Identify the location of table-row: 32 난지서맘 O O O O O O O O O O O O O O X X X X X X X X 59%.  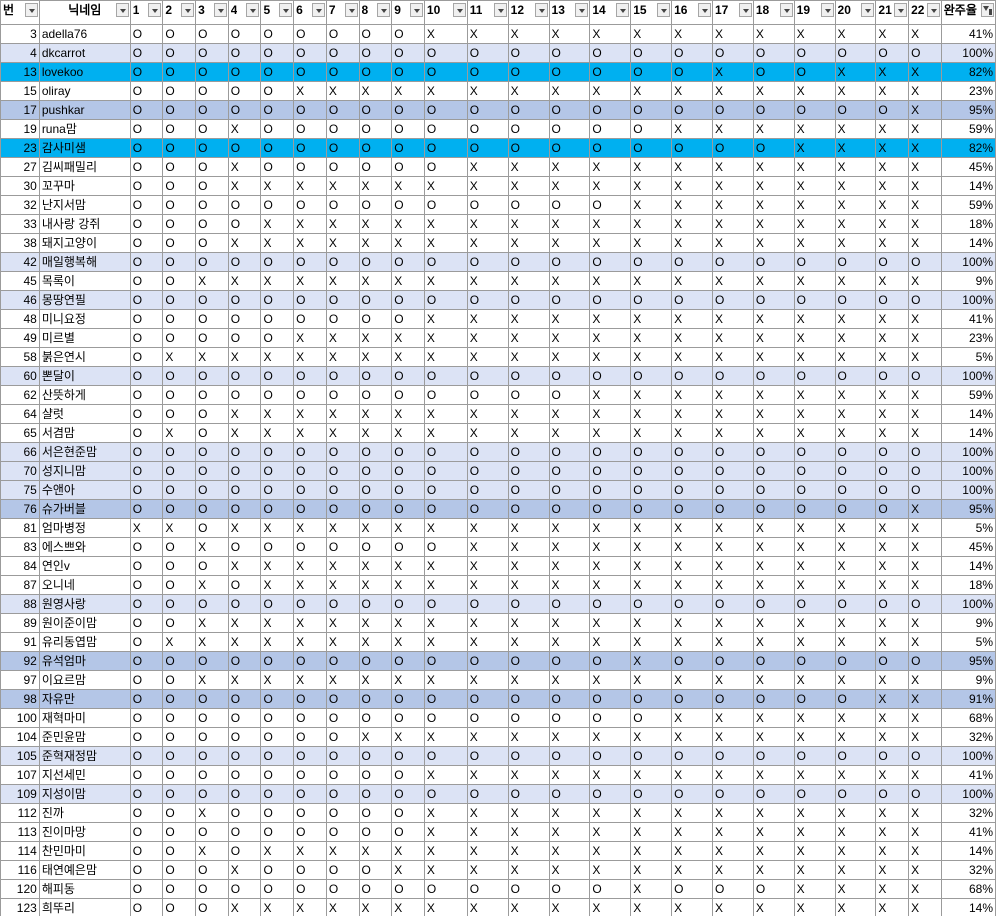
(498, 205).